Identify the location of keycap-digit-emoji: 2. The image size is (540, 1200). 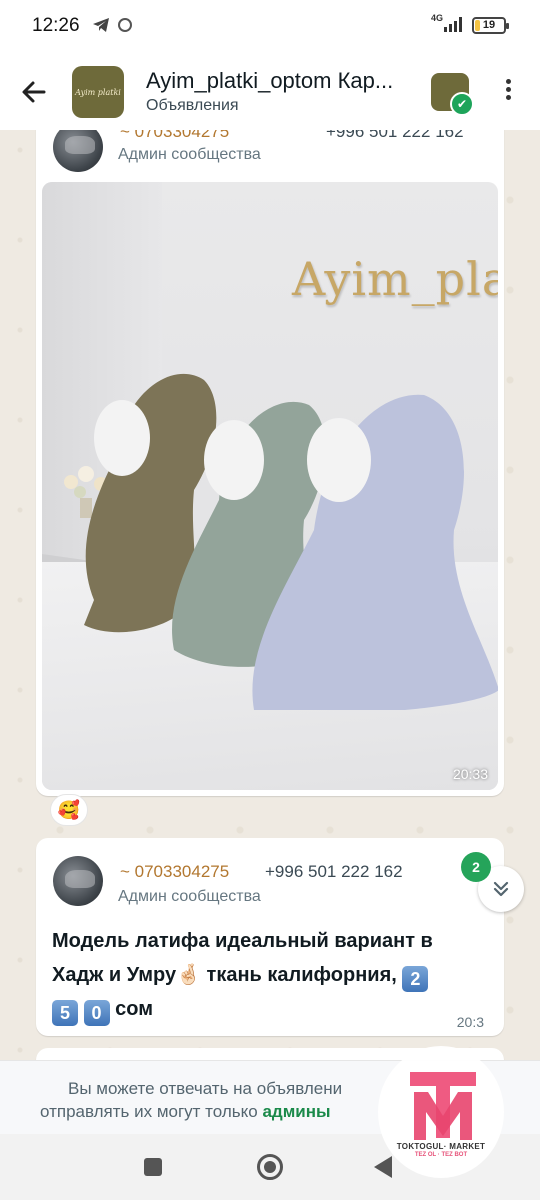
(415, 979).